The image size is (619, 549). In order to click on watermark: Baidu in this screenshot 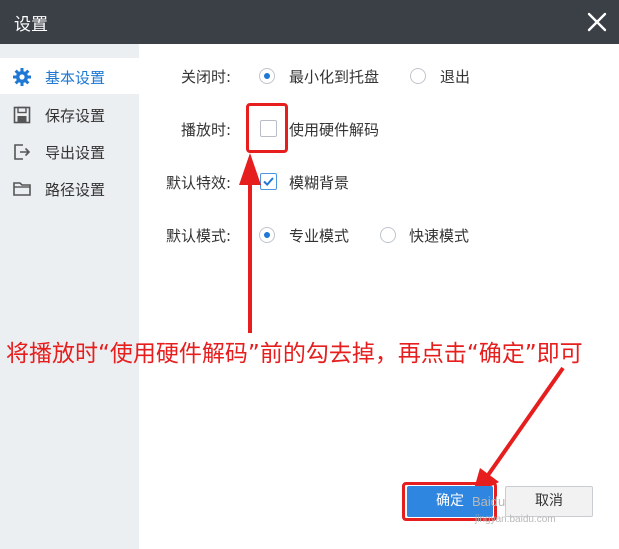, I will do `click(489, 501)`.